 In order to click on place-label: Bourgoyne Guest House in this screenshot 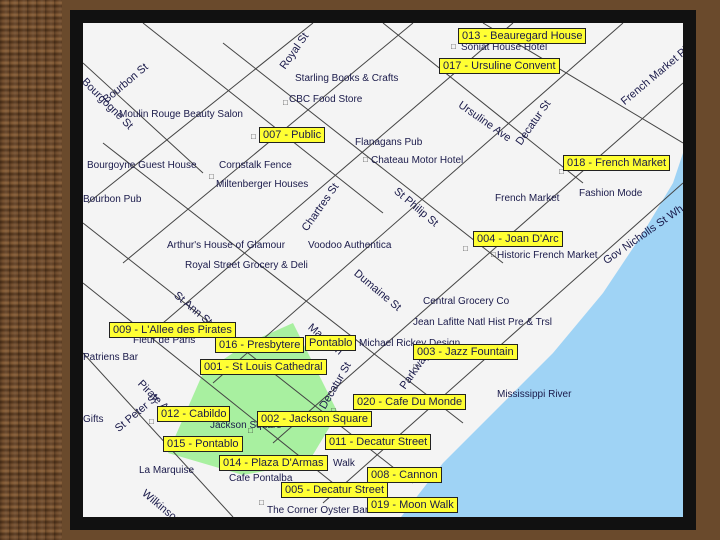, I will do `click(142, 165)`.